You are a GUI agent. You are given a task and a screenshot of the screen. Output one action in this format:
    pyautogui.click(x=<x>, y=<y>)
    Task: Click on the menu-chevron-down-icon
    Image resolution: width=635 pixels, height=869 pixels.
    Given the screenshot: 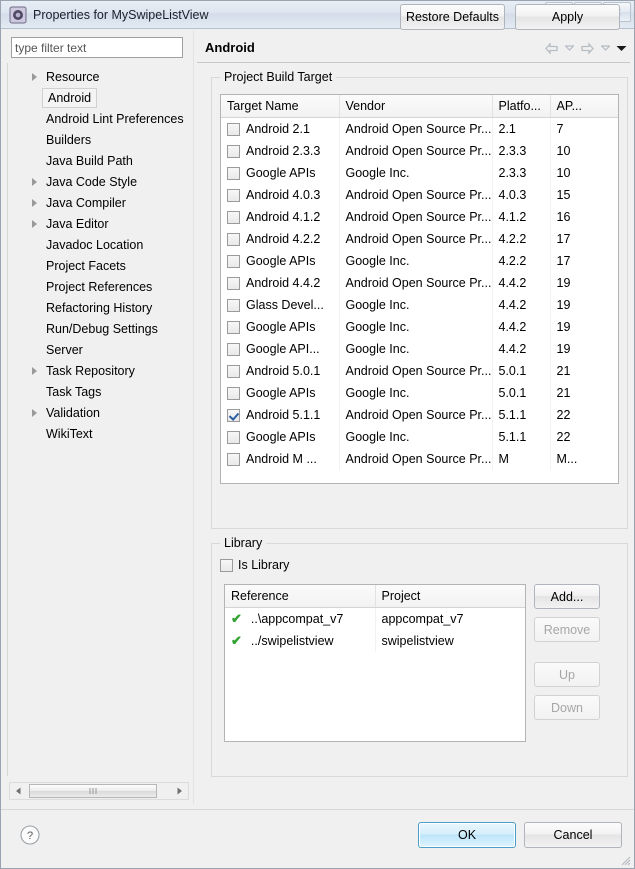 What is the action you would take?
    pyautogui.click(x=621, y=48)
    